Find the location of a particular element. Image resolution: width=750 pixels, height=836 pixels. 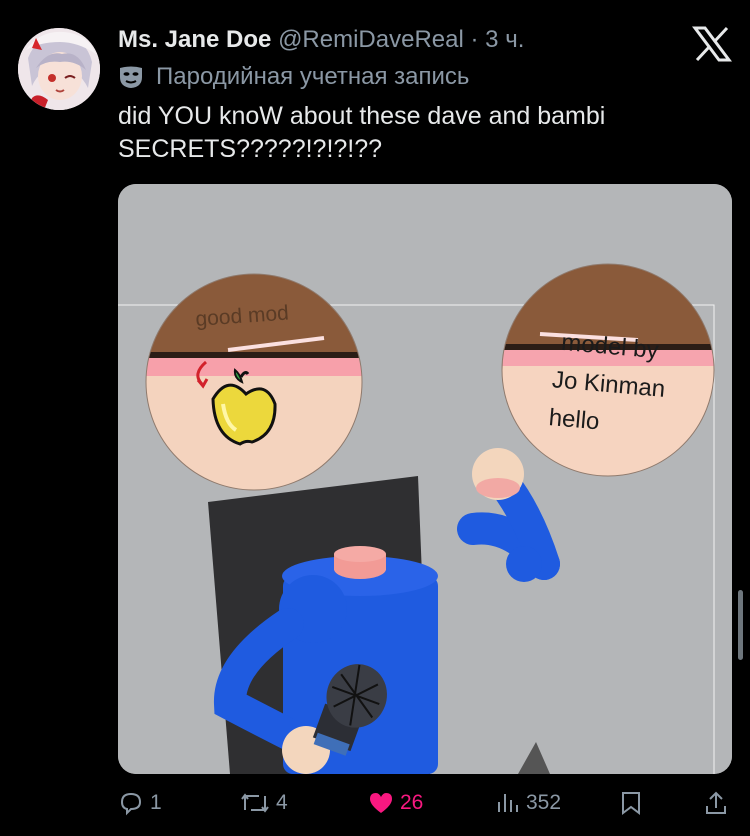

views-count: 352 is located at coordinates (544, 802).